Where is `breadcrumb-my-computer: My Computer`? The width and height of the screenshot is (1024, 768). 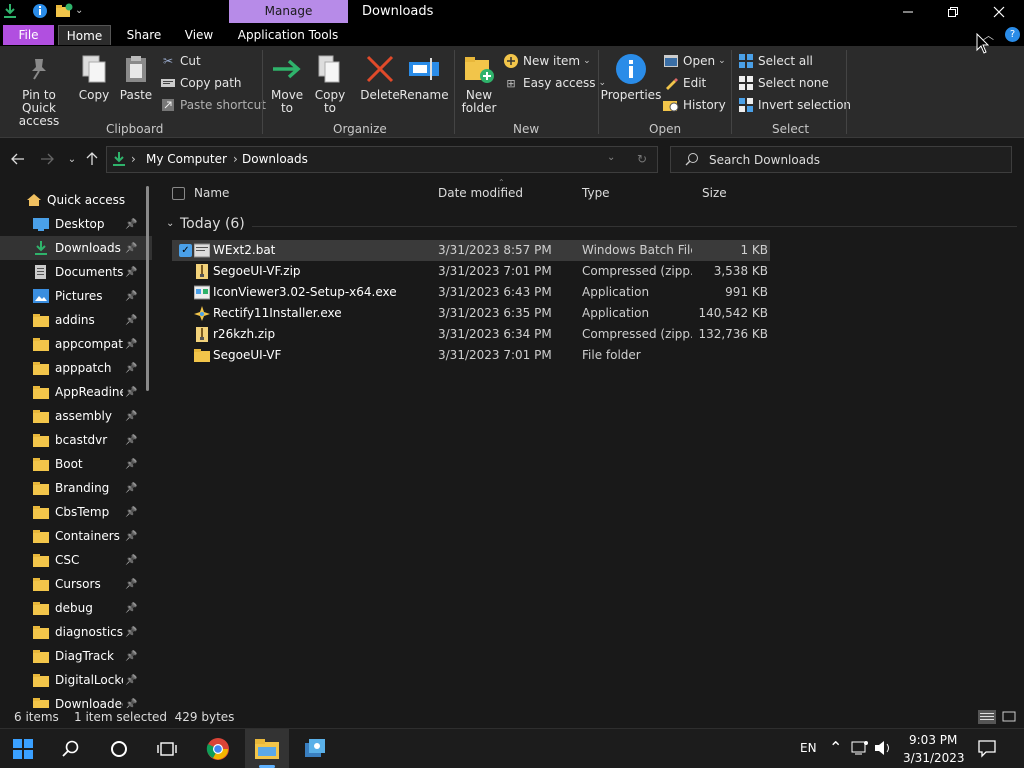 breadcrumb-my-computer: My Computer is located at coordinates (186, 159).